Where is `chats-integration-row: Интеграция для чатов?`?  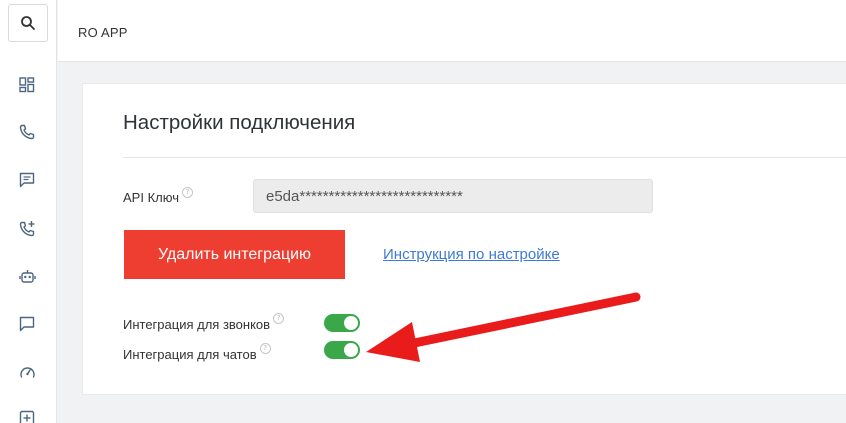 chats-integration-row: Интеграция для чатов? is located at coordinates (197, 353).